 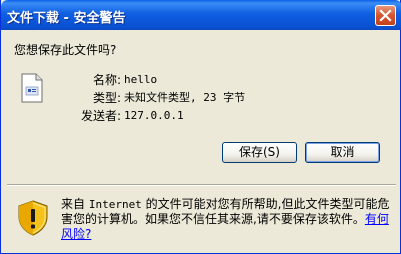 I want to click on close-button, so click(x=385, y=15).